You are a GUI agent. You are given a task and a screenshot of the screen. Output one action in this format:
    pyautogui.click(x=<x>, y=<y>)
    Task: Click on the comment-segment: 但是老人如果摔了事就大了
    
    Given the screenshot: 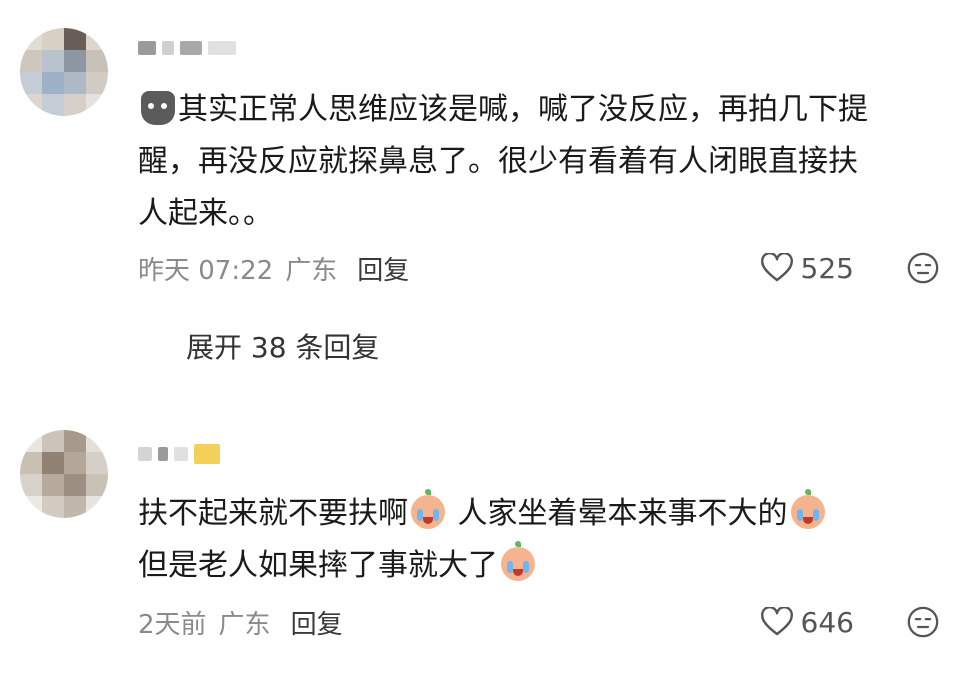 What is the action you would take?
    pyautogui.click(x=318, y=565)
    